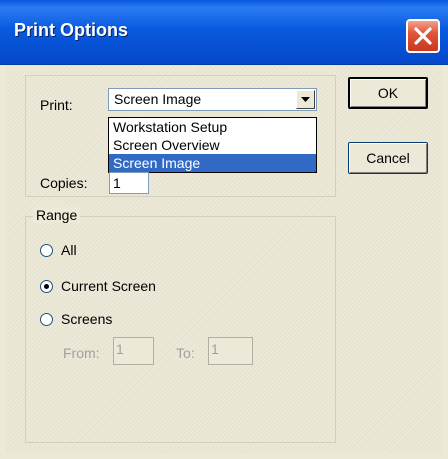  What do you see at coordinates (64, 183) in the screenshot?
I see `copies-label: Copies:` at bounding box center [64, 183].